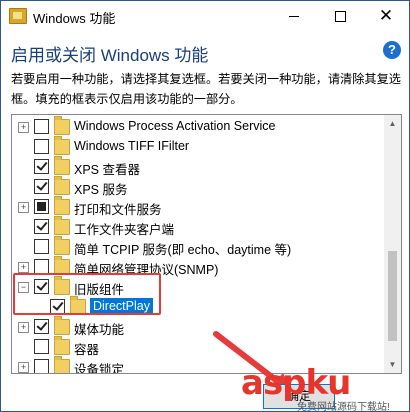 The image size is (410, 412). I want to click on feature-label: 设备锁定, so click(99, 368).